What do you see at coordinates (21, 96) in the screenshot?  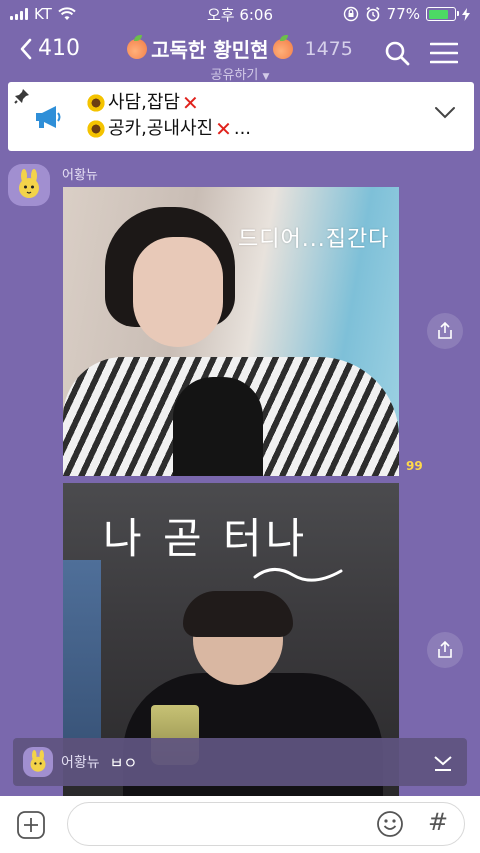 I see `pin-icon` at bounding box center [21, 96].